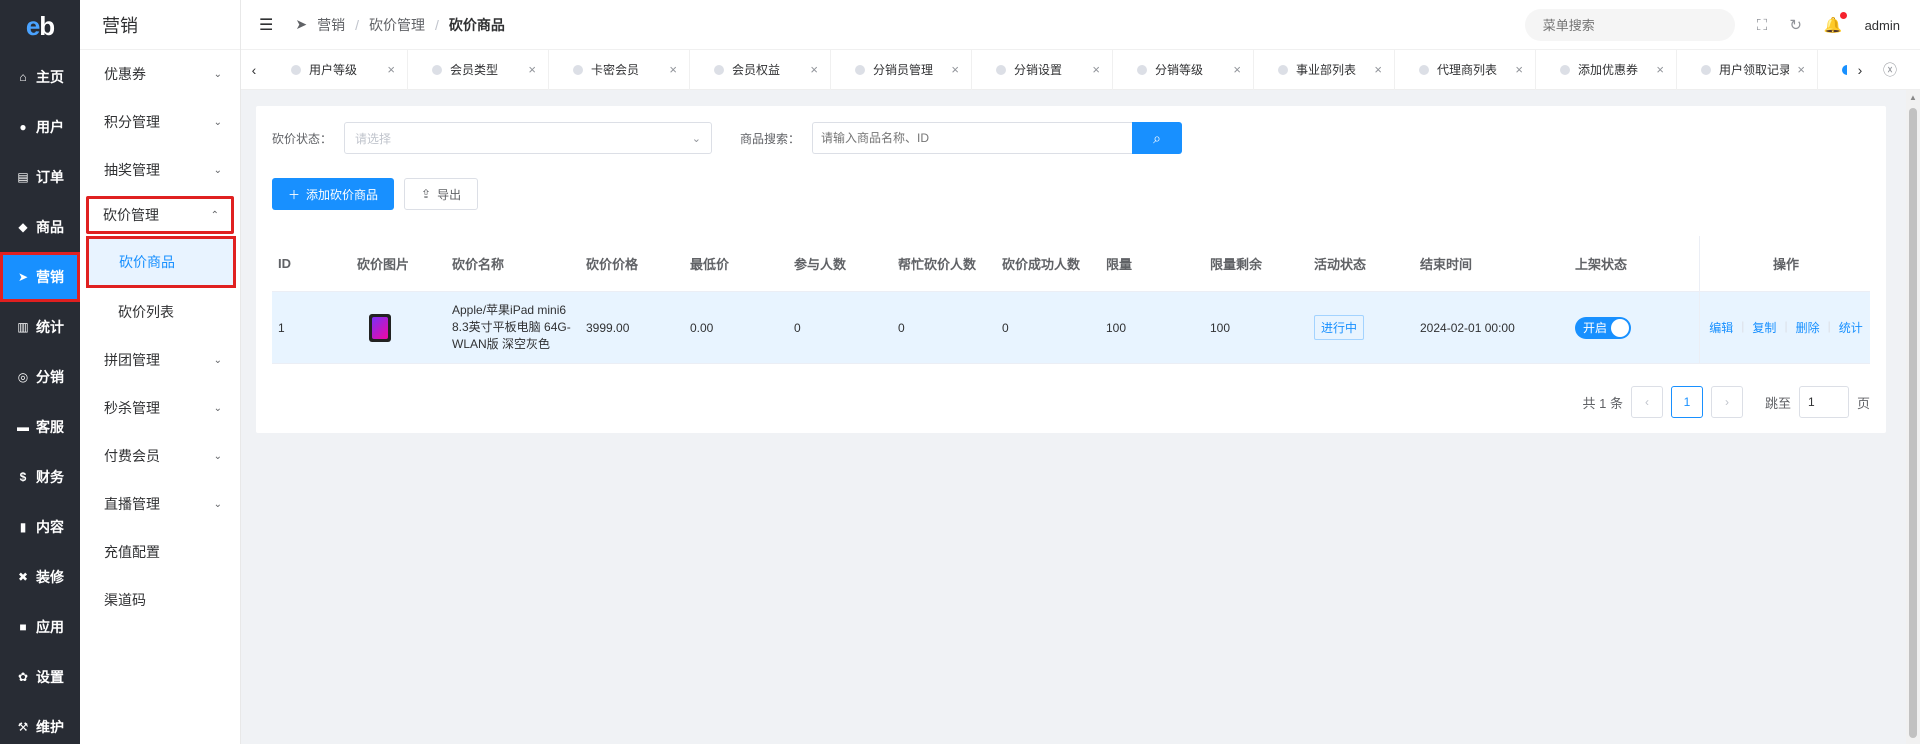 This screenshot has width=1920, height=744. I want to click on tab-item: 卡密会员 ×, so click(619, 69).